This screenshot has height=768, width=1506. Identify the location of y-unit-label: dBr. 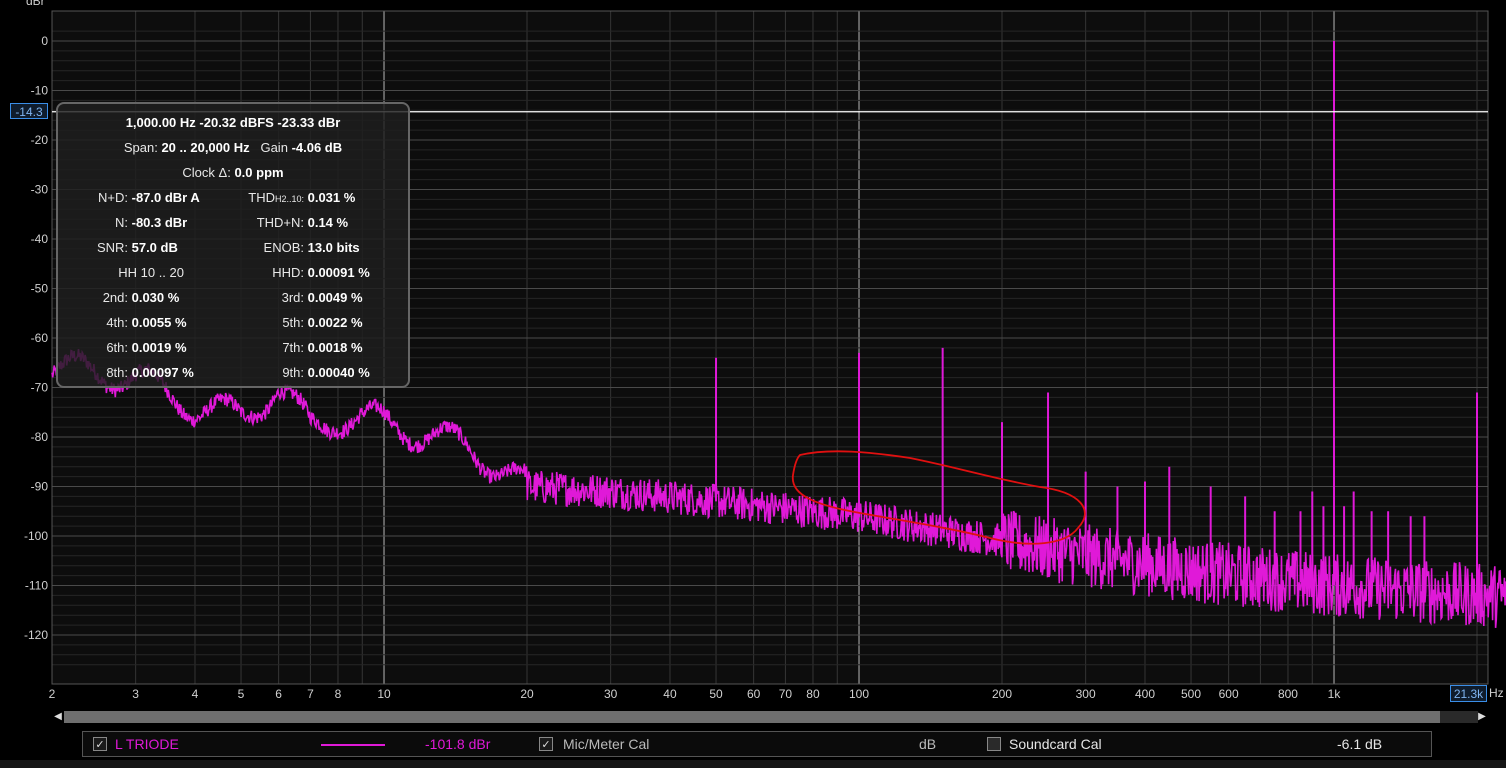
(35, 4).